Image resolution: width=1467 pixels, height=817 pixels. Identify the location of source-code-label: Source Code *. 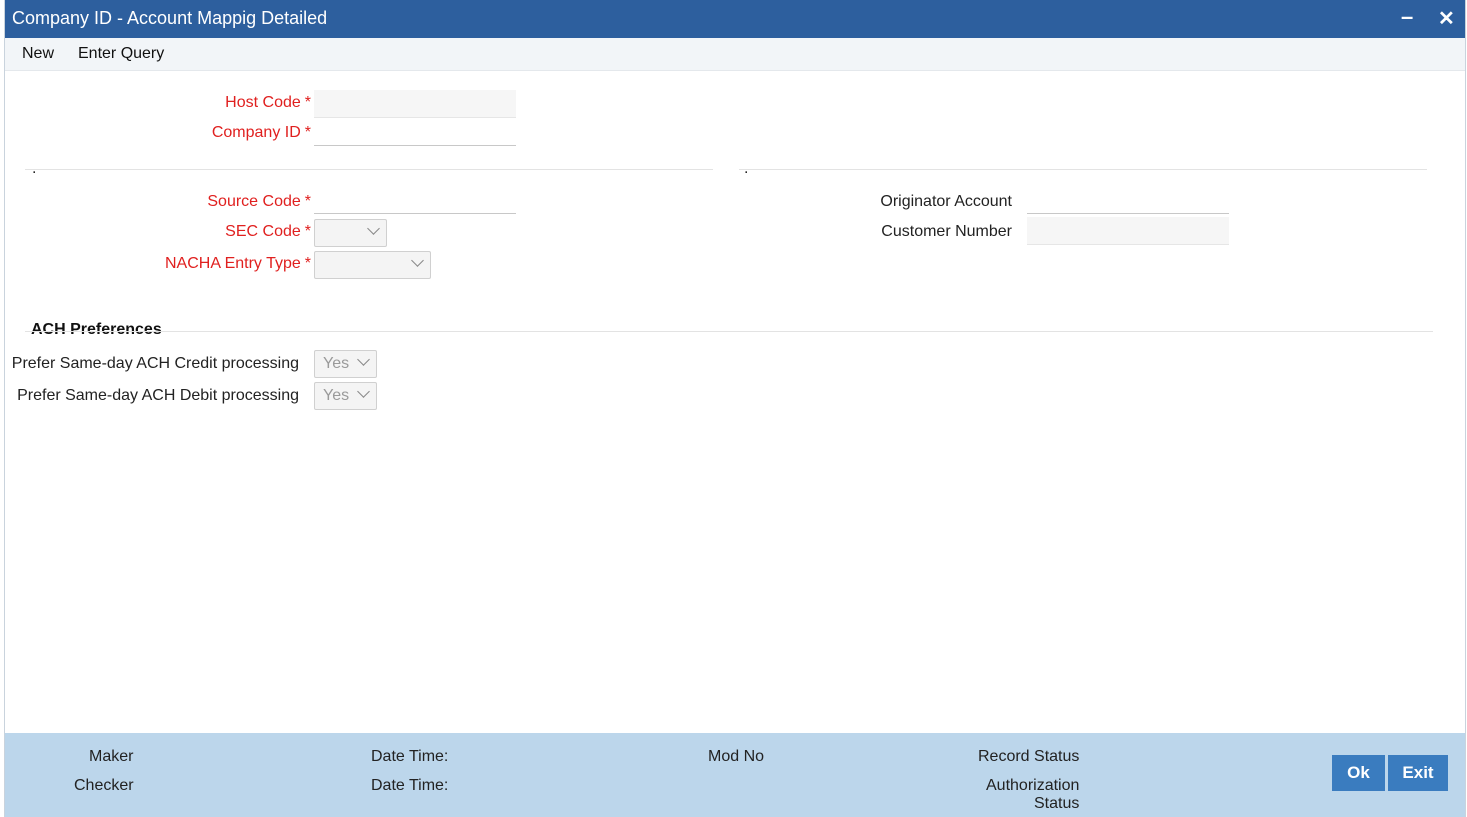
(259, 202).